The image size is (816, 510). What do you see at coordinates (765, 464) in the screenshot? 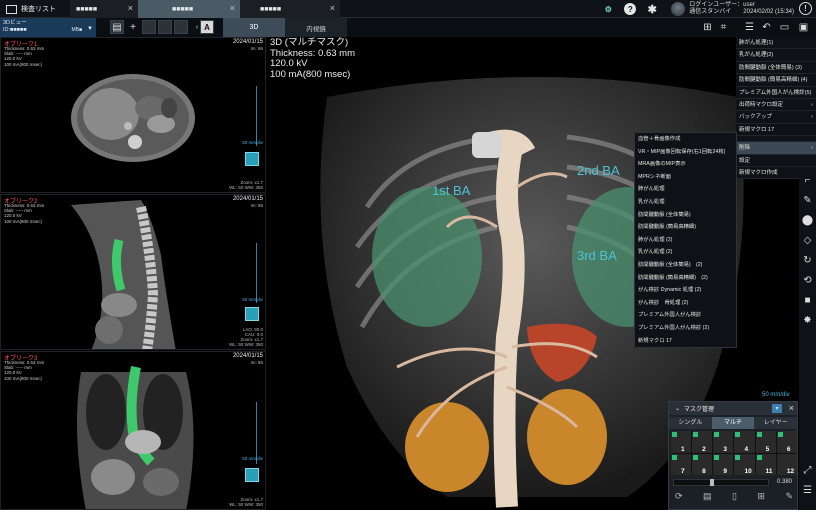
I see `mask-cell: 11` at bounding box center [765, 464].